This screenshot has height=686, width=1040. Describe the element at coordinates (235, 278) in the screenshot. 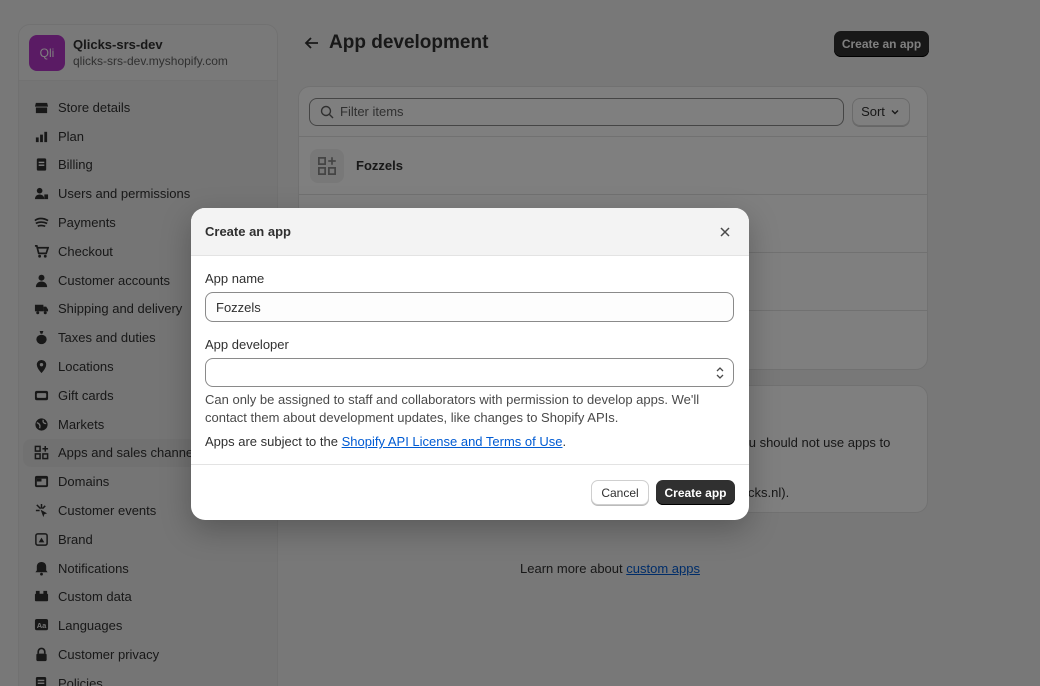

I see `app-name-label: App name` at that location.